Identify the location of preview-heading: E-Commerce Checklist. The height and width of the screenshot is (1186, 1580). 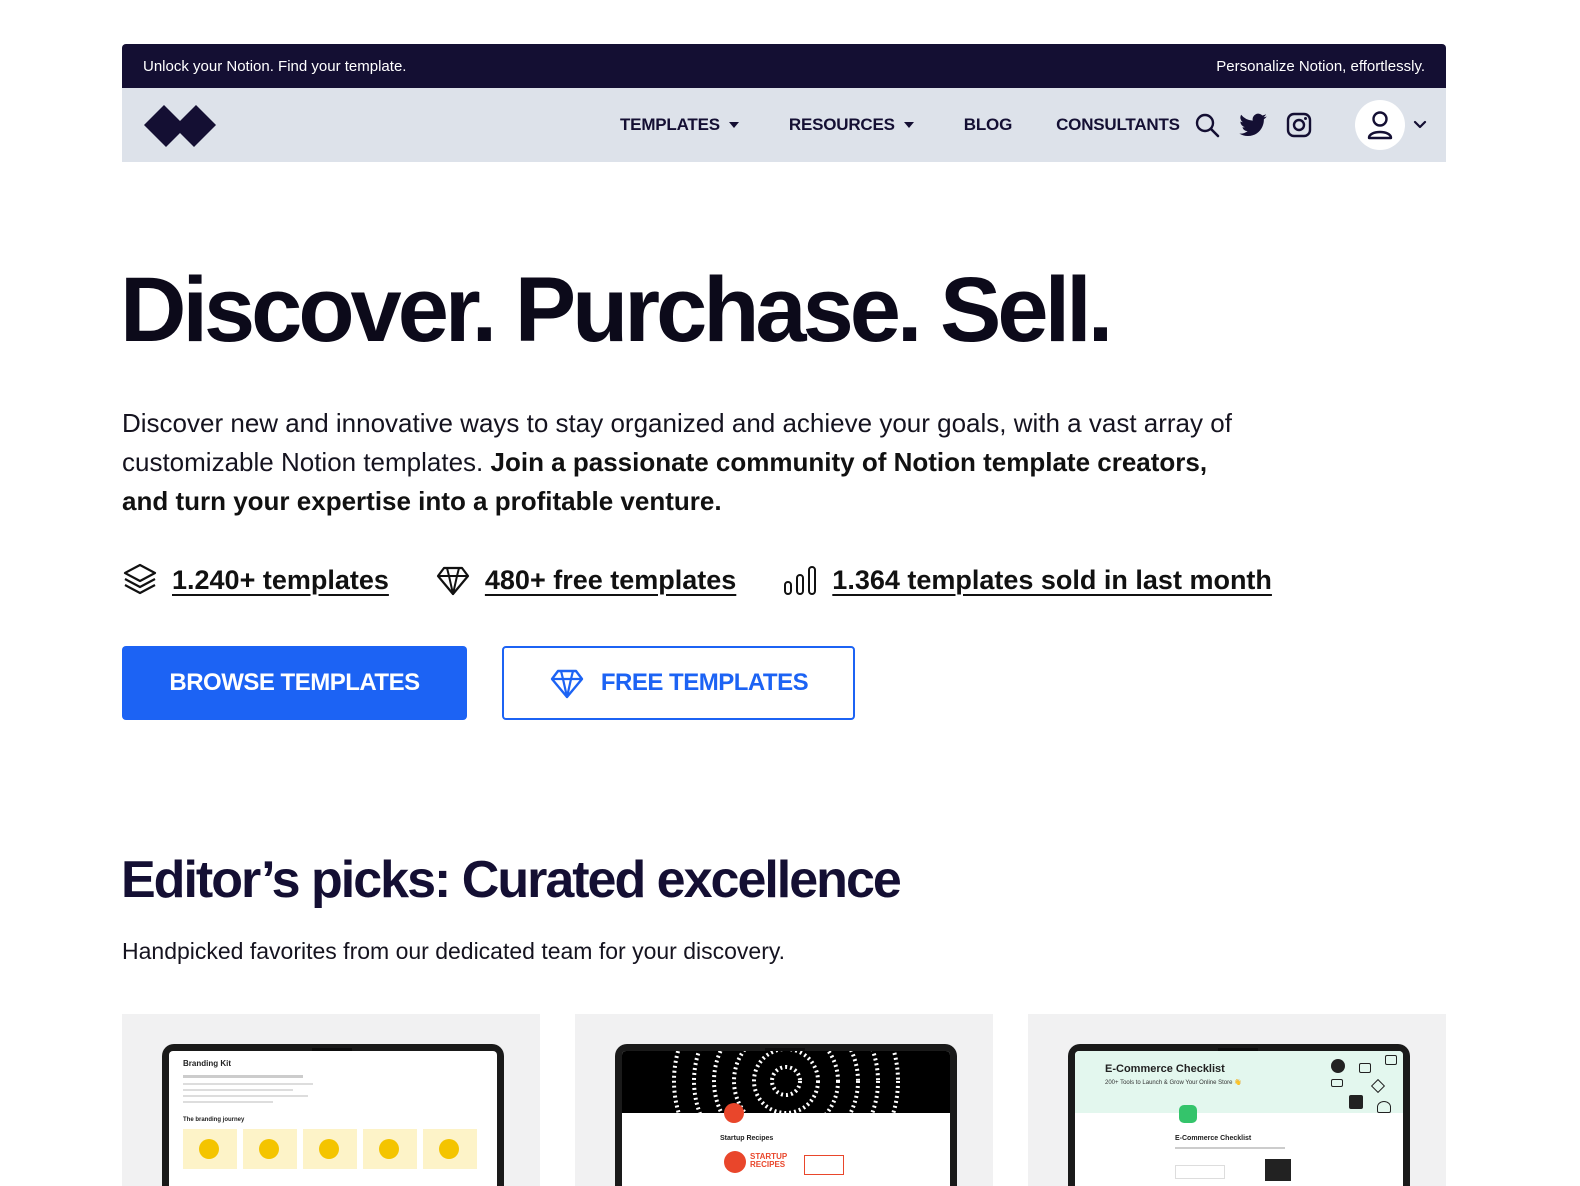
(1213, 1138).